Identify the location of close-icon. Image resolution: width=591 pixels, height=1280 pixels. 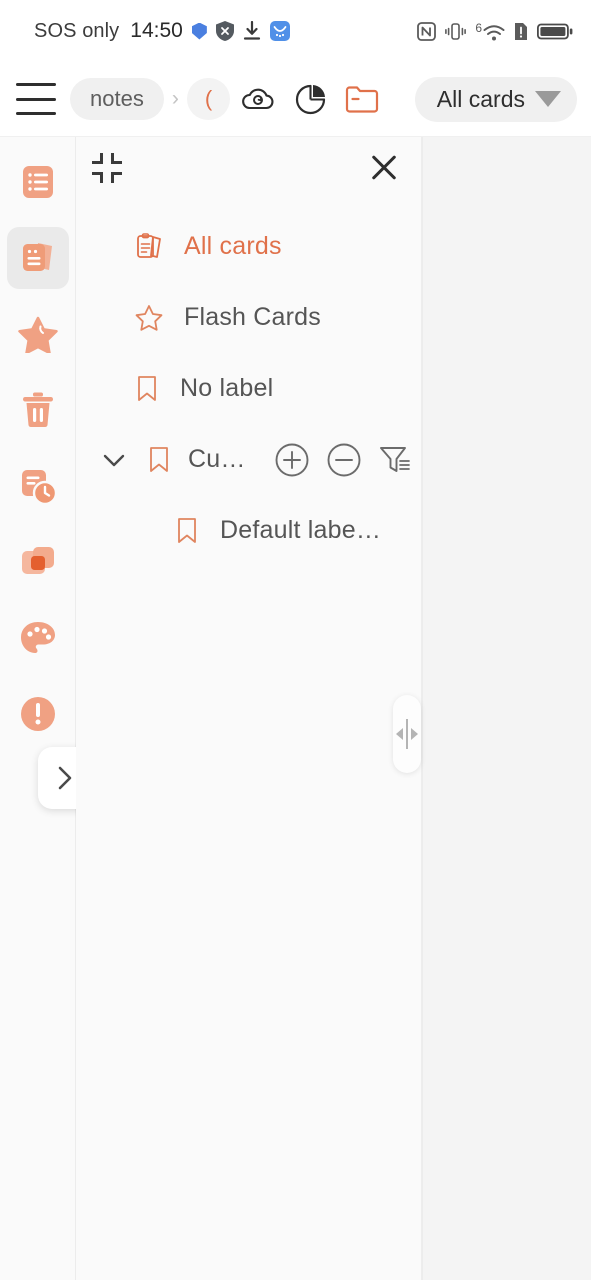
(384, 168).